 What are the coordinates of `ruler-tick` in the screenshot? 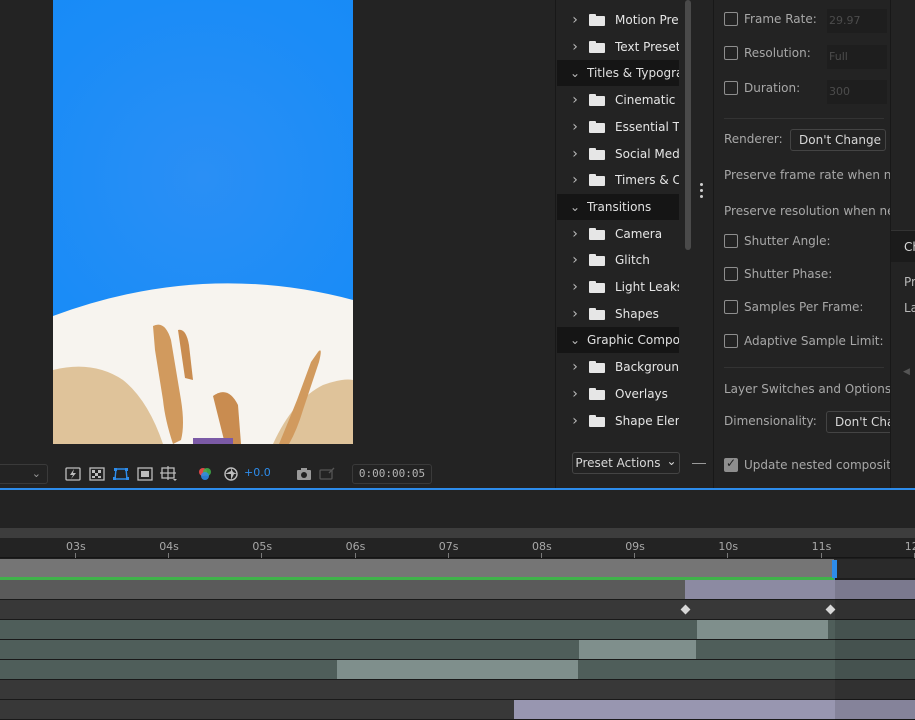 It's located at (728, 555).